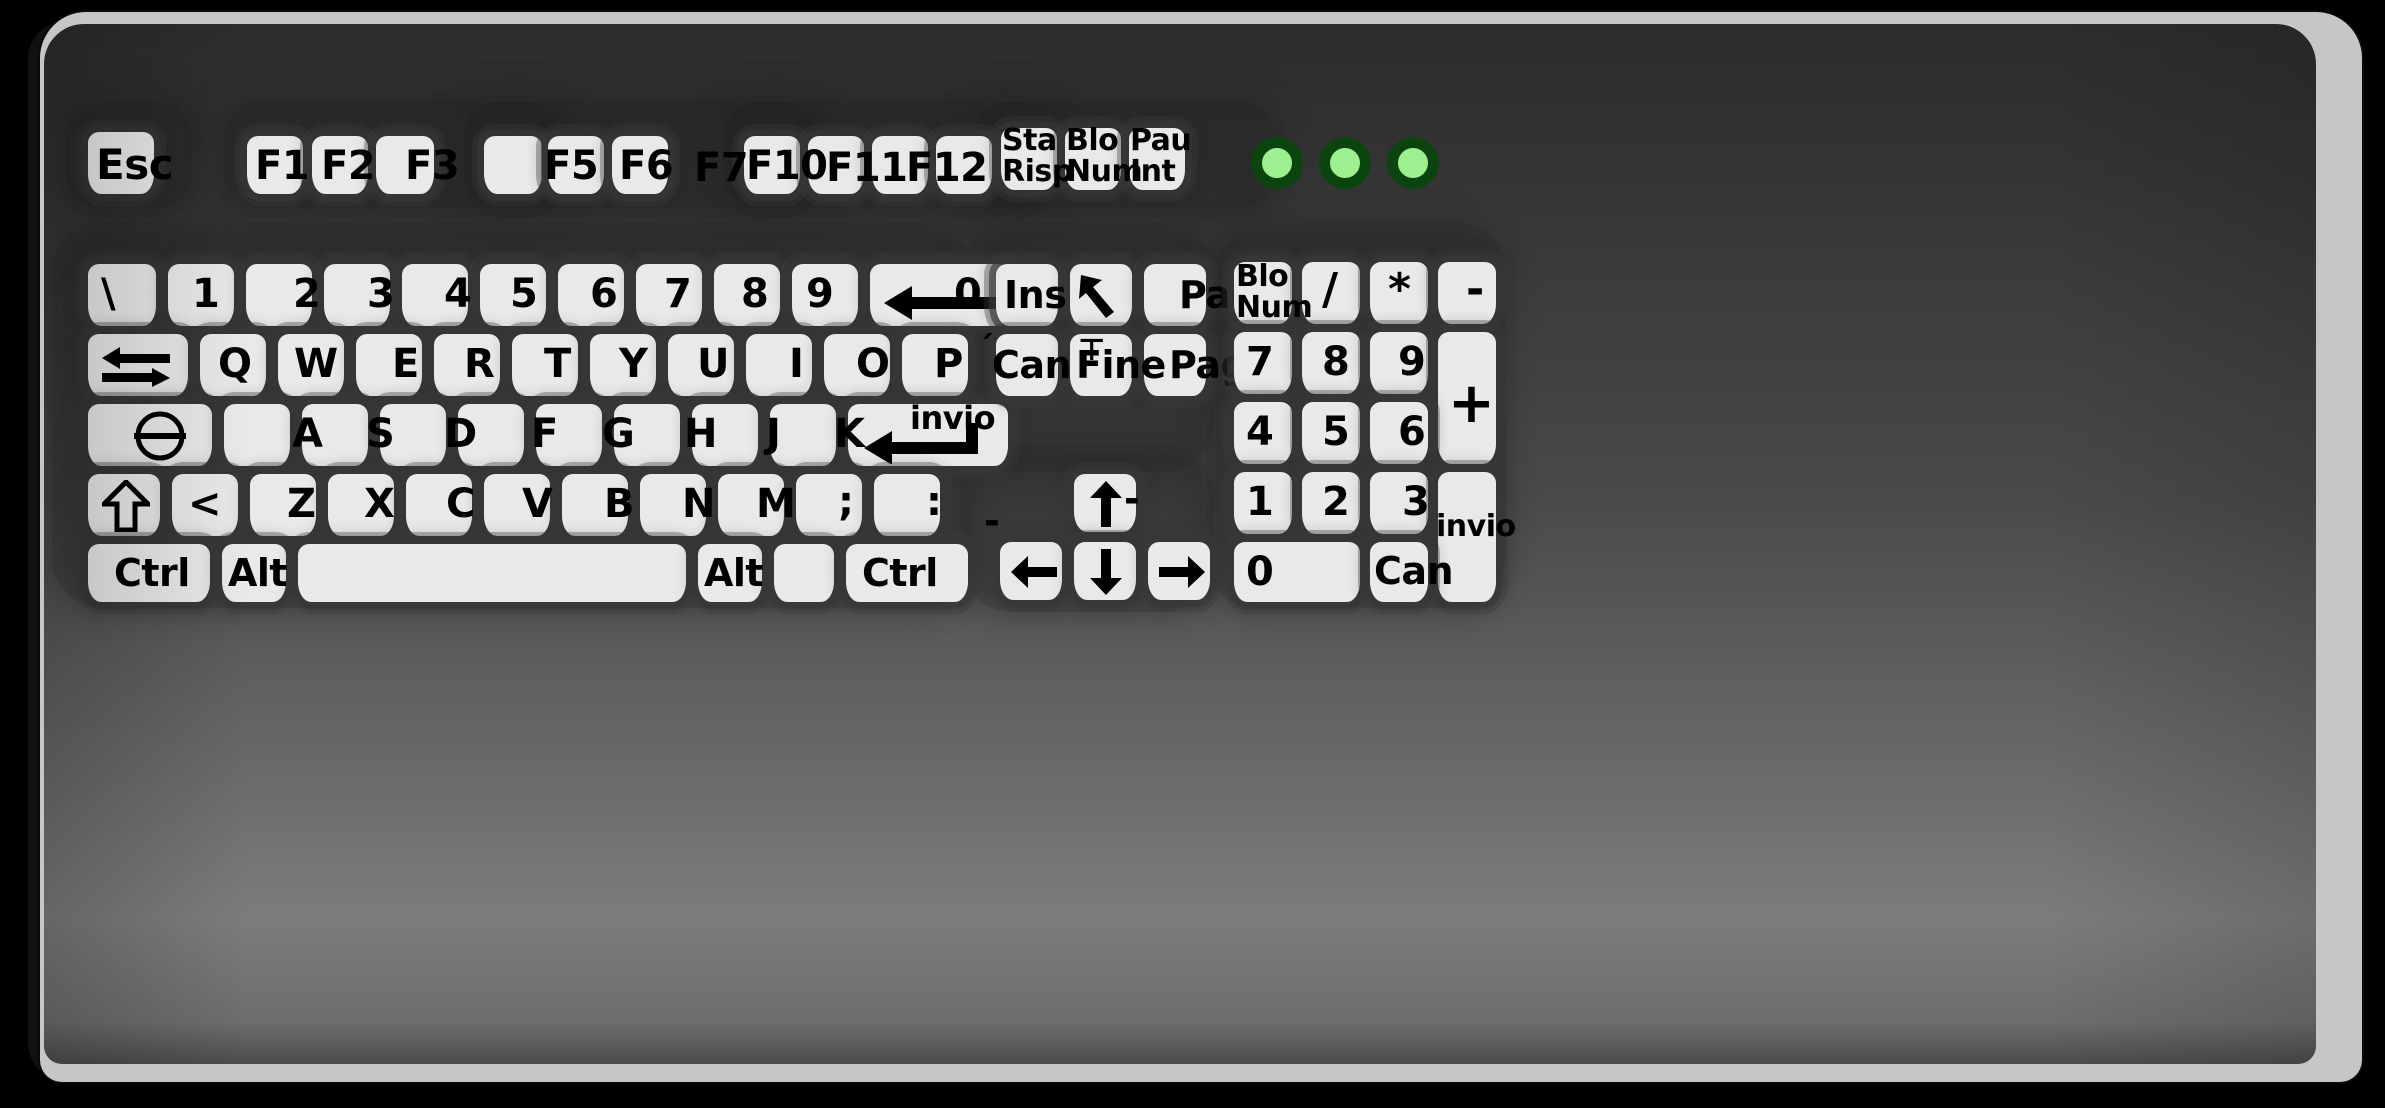  I want to click on enter-arrow-icon, so click(922, 443).